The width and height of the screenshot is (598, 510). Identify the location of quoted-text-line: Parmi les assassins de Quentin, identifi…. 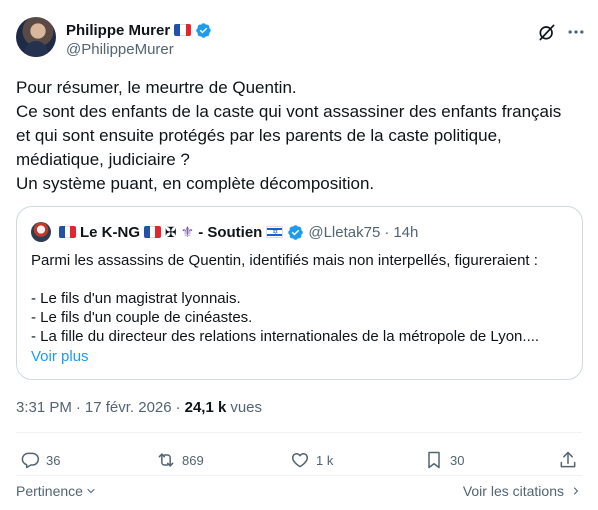
(284, 260).